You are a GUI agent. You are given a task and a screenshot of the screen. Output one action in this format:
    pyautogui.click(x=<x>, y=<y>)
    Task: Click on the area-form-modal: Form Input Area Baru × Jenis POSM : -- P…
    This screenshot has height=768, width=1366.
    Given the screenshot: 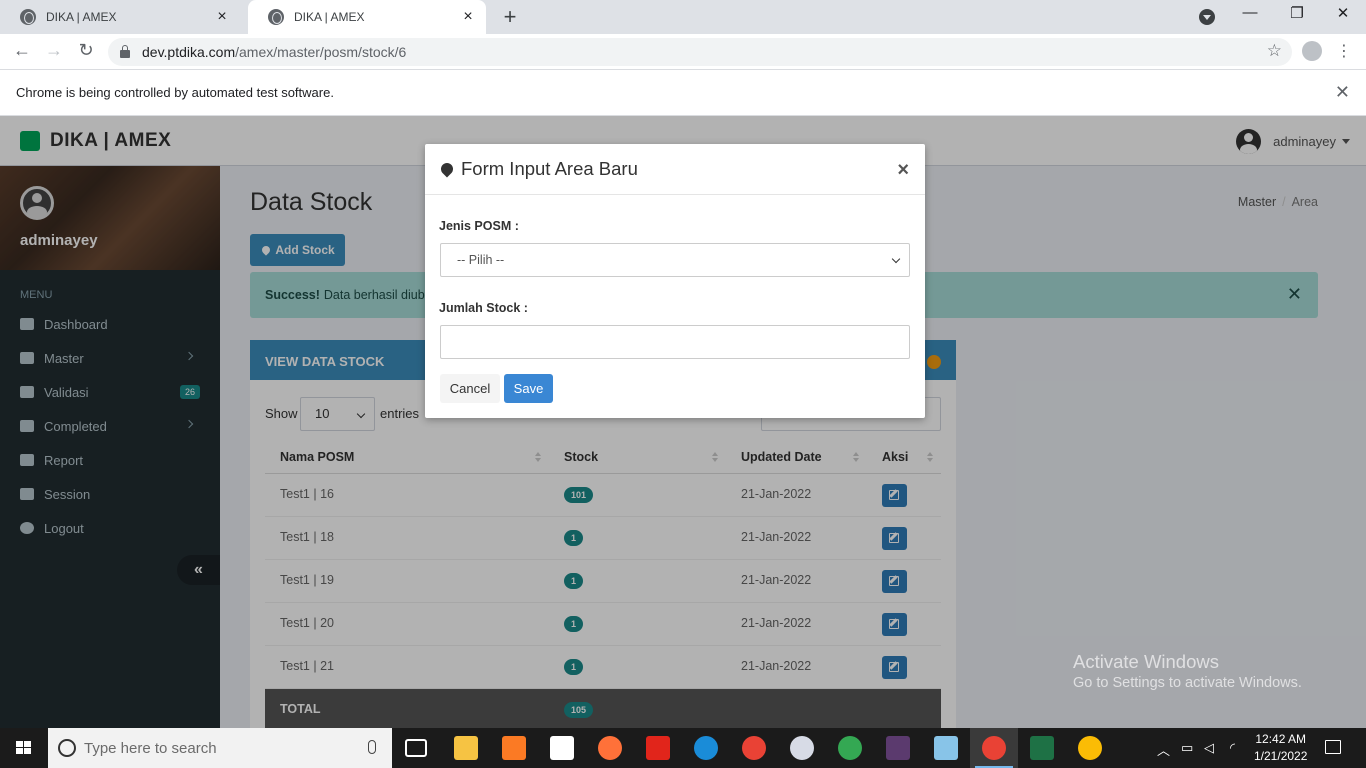 What is the action you would take?
    pyautogui.click(x=675, y=281)
    